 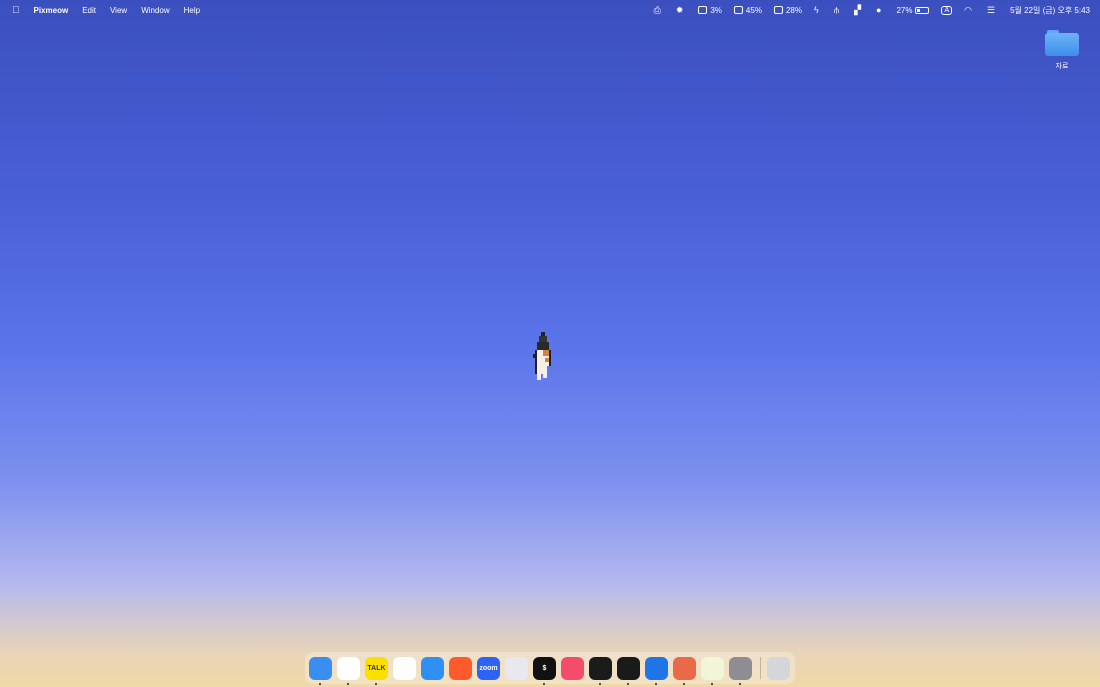 I want to click on network-icon: ⫛, so click(x=836, y=9).